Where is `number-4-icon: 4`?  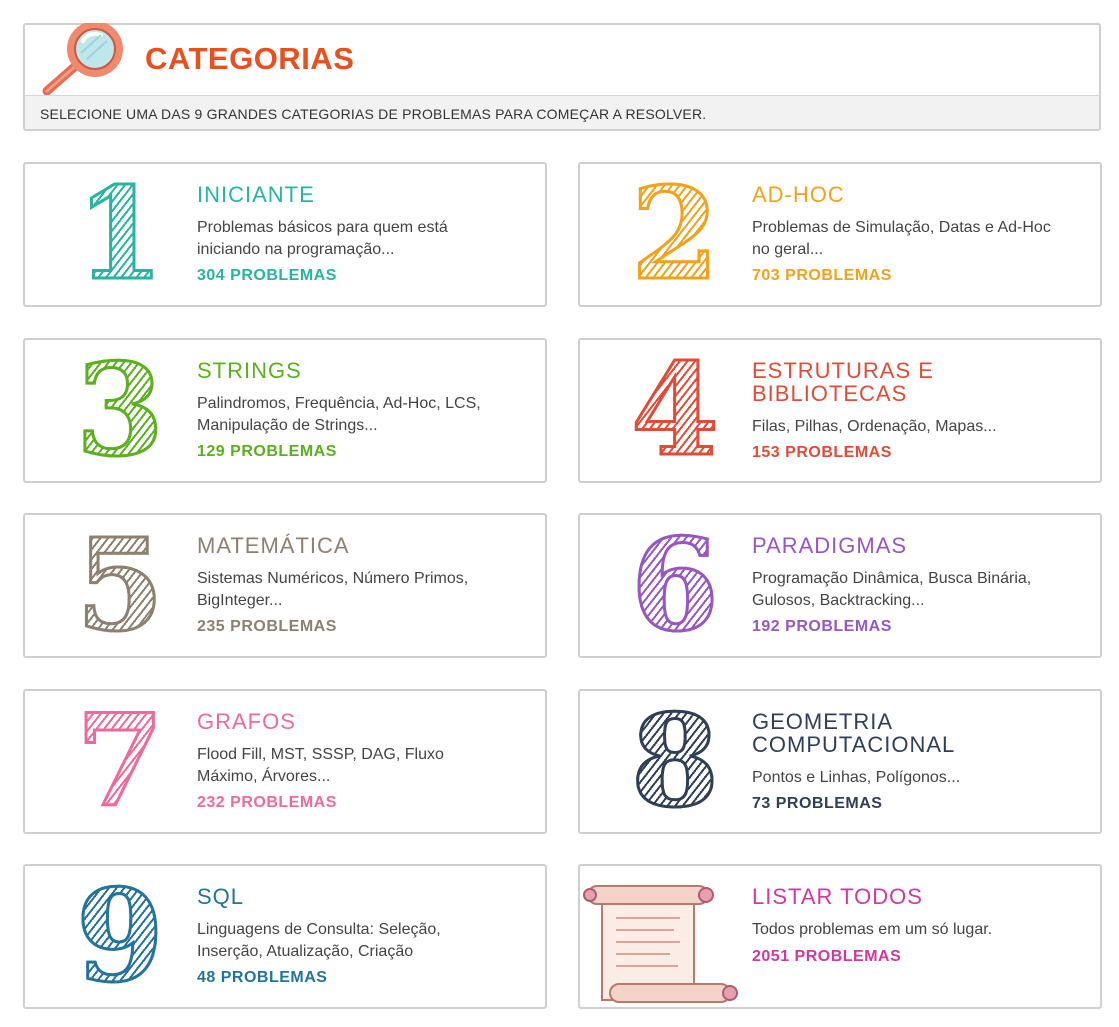 number-4-icon: 4 is located at coordinates (675, 410).